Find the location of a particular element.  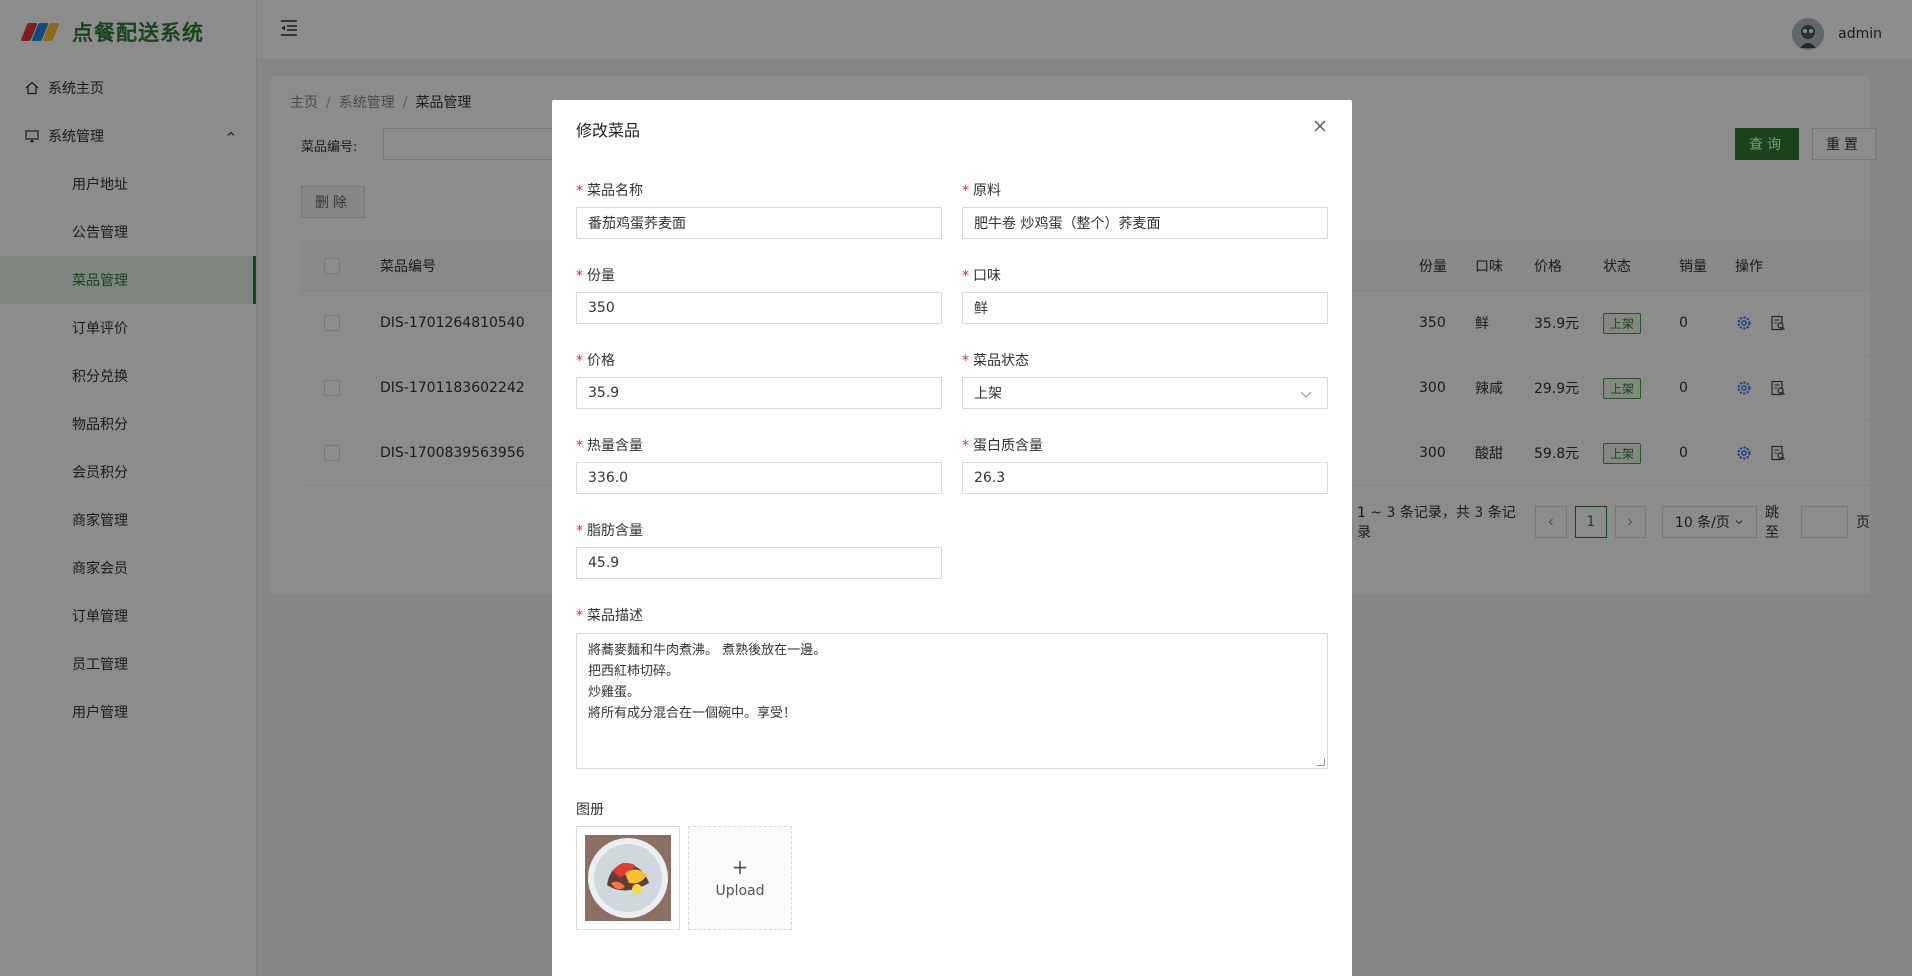

description-label: * 菜品描述 is located at coordinates (609, 616).